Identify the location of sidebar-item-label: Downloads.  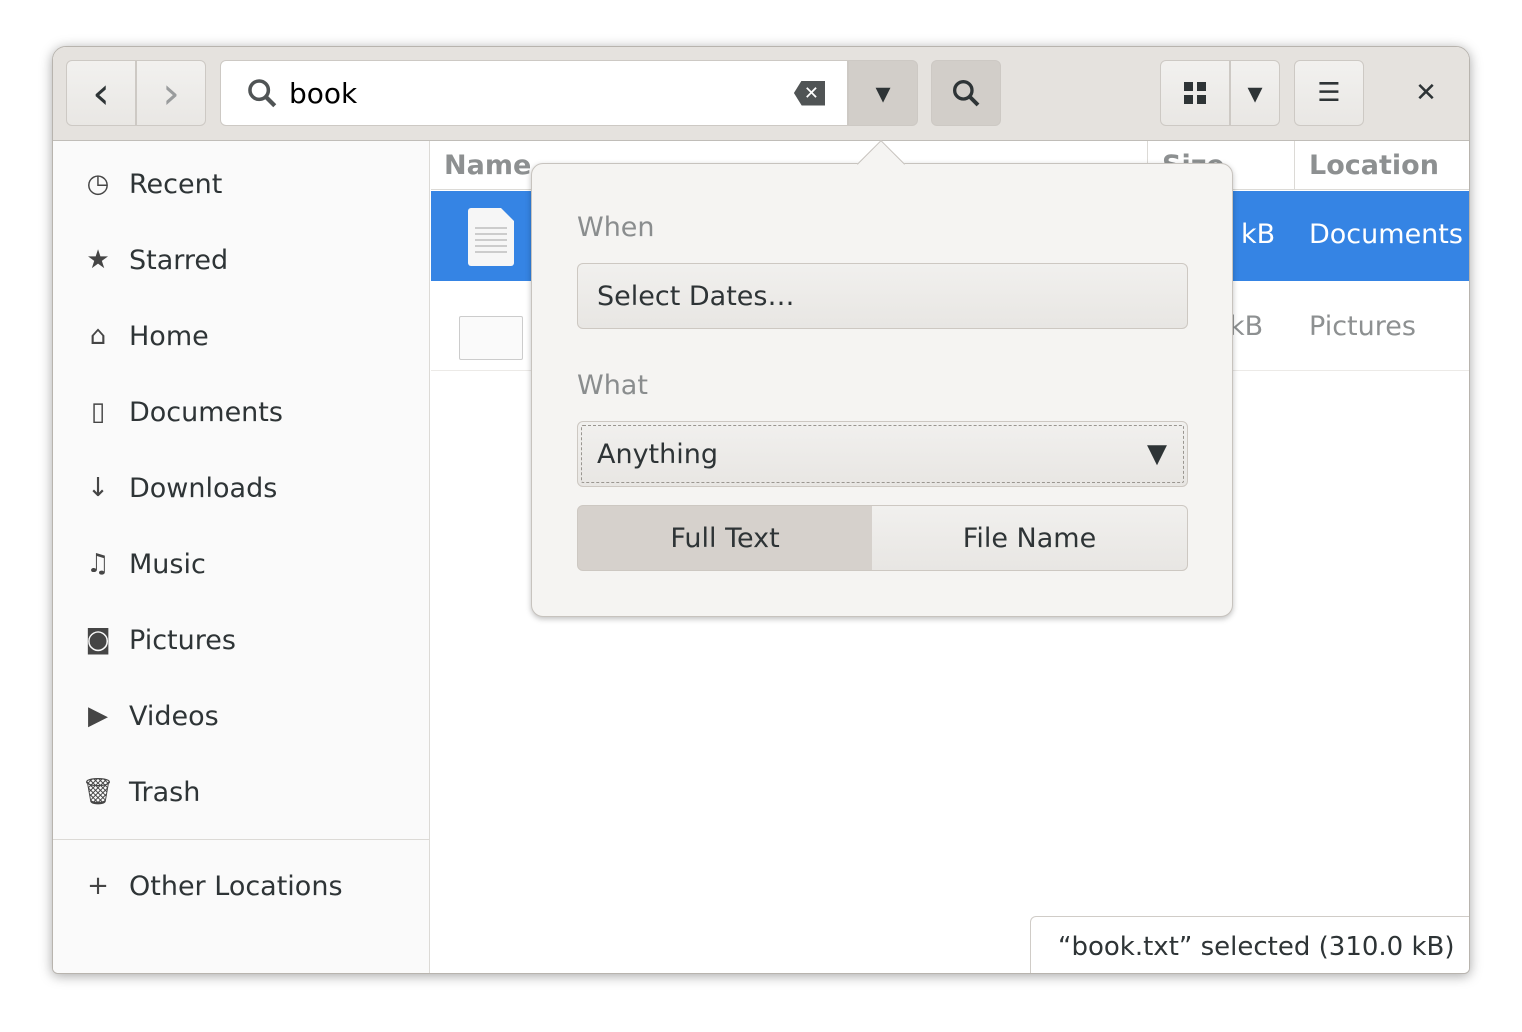
(203, 488).